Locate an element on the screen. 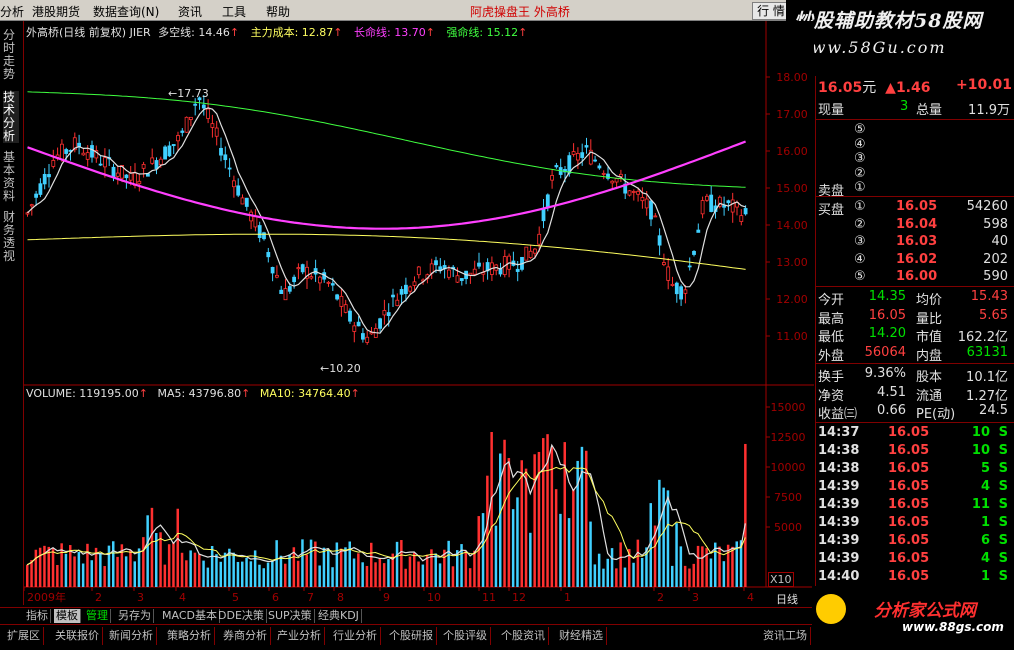 This screenshot has width=1014, height=650. indicator-tab: 管理 is located at coordinates (97, 616).